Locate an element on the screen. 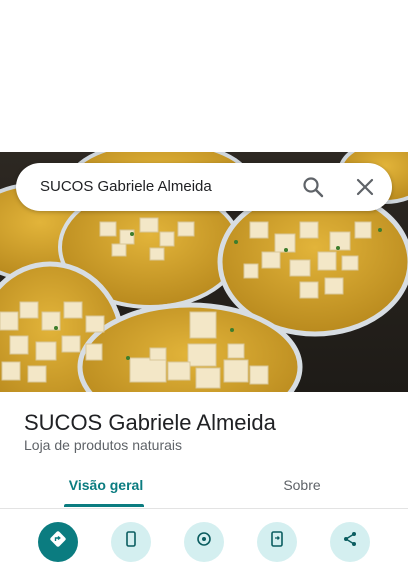  tab-bar: Visão geral Sobre is located at coordinates (204, 489).